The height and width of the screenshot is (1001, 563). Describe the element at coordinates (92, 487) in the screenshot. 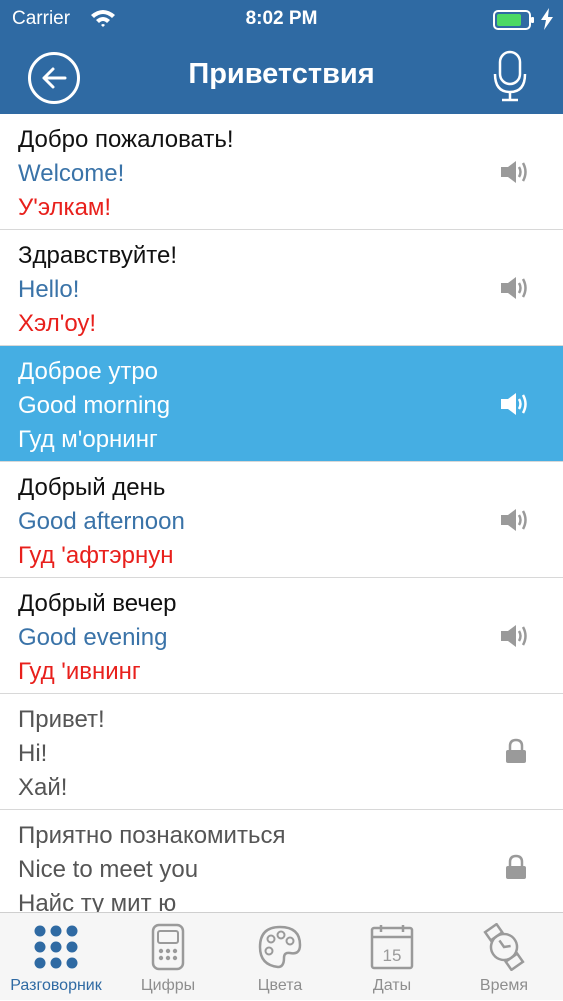

I see `phrase-native: Добрый день` at that location.